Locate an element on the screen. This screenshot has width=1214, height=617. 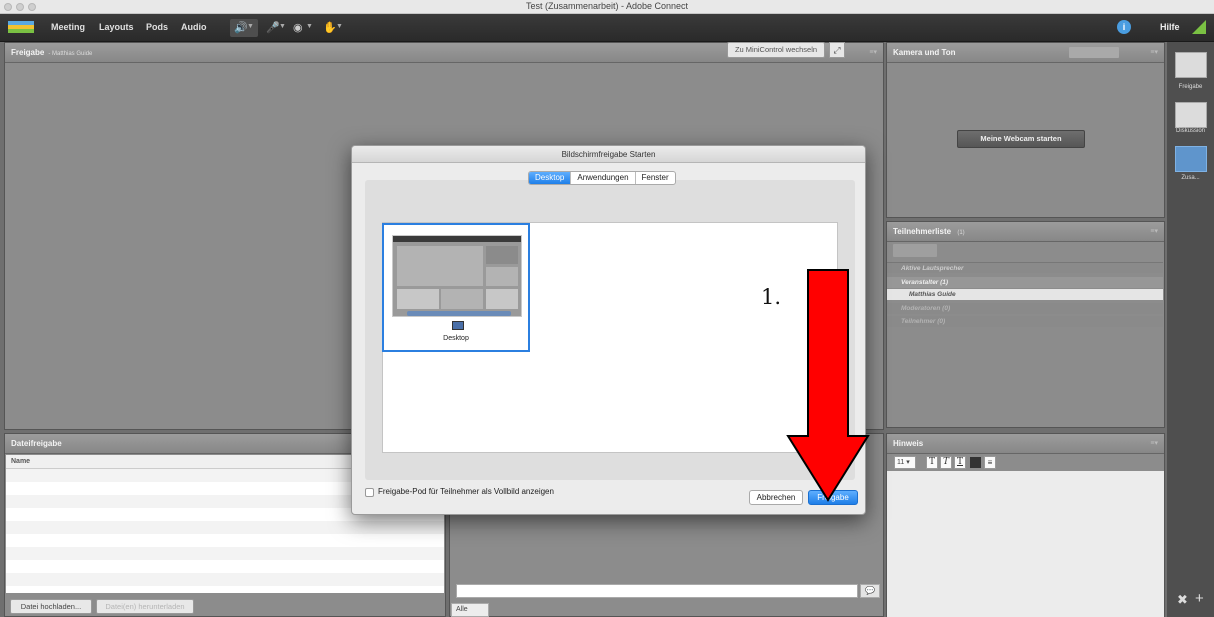
notes-pod-title: Hinweis is located at coordinates (908, 443).